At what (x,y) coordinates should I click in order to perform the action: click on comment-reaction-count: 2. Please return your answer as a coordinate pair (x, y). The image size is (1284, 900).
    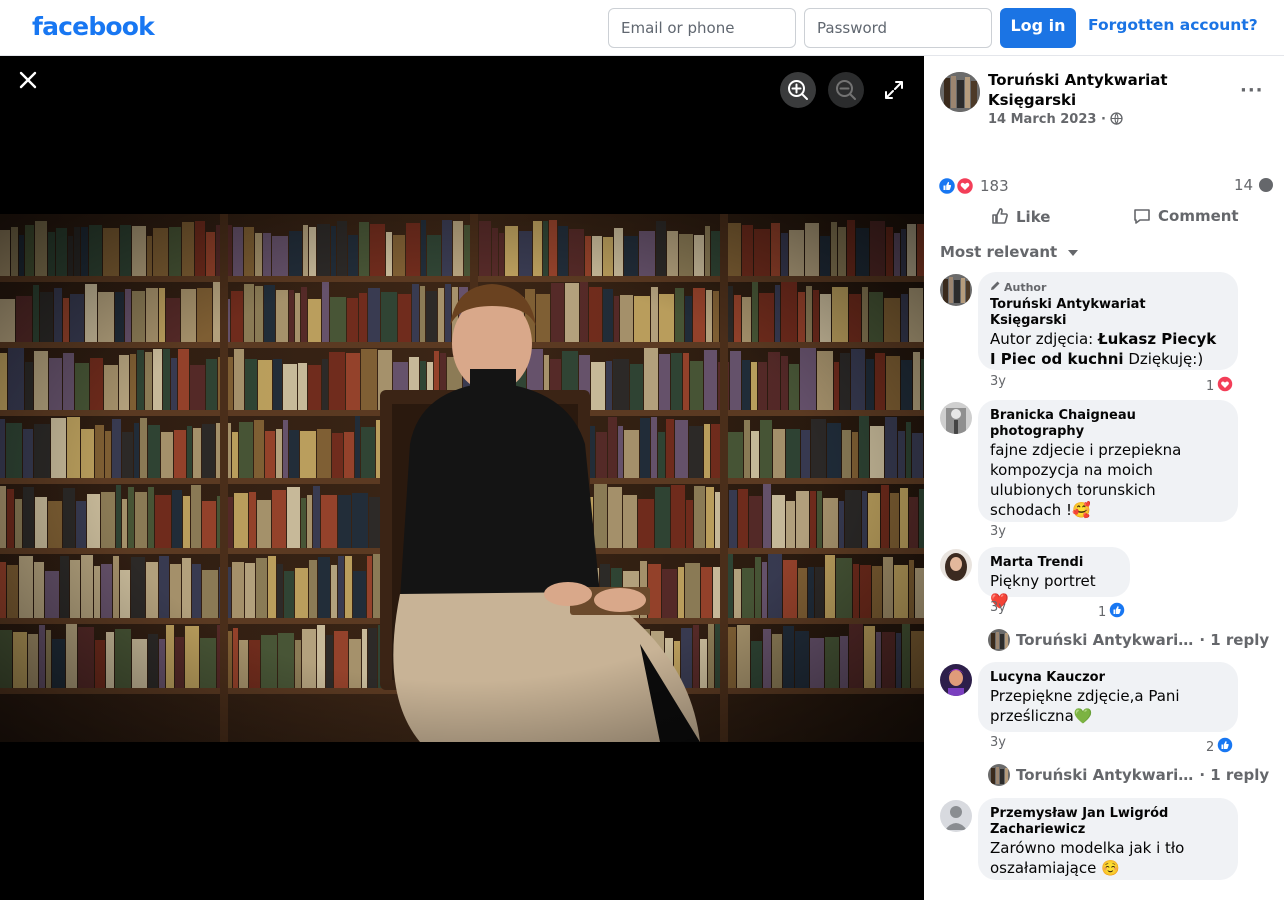
    Looking at the image, I should click on (1210, 747).